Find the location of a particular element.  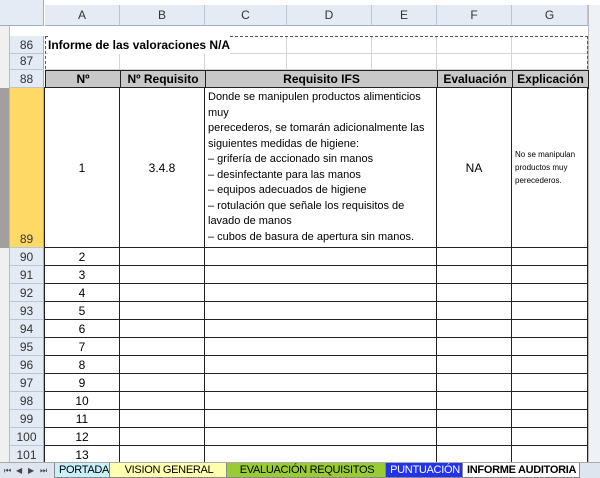

cell-number: 7 is located at coordinates (82, 346).